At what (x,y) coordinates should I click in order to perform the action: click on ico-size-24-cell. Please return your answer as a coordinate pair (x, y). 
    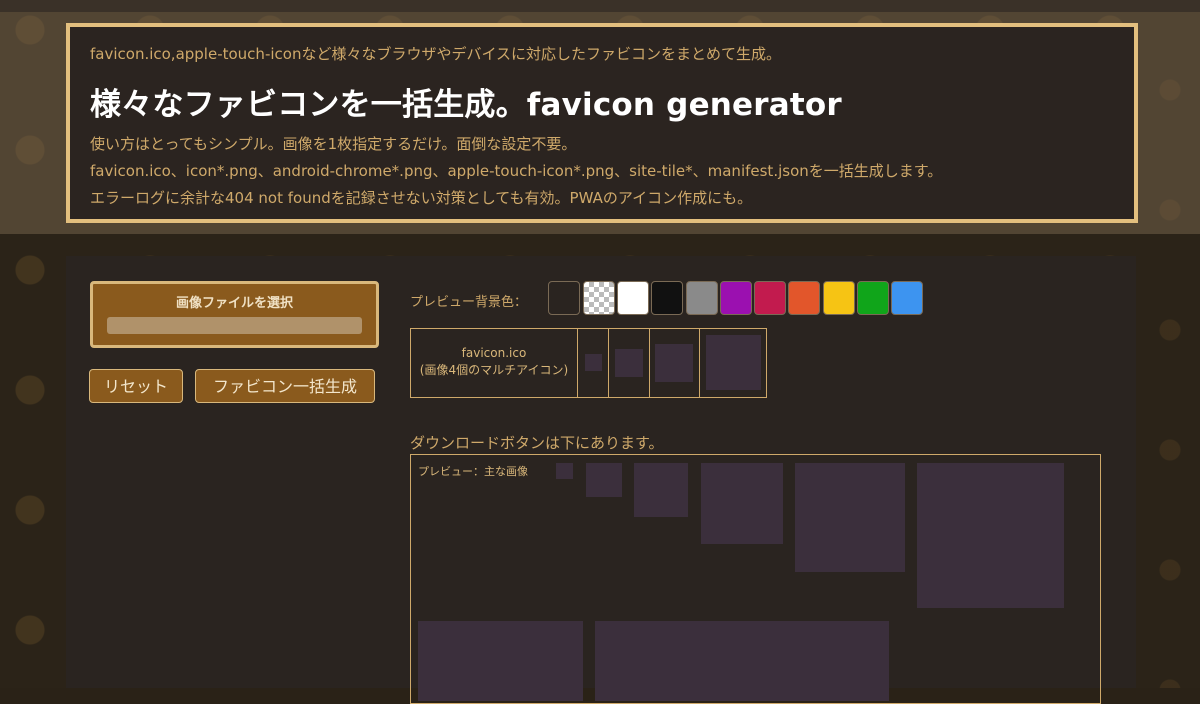
    Looking at the image, I should click on (629, 363).